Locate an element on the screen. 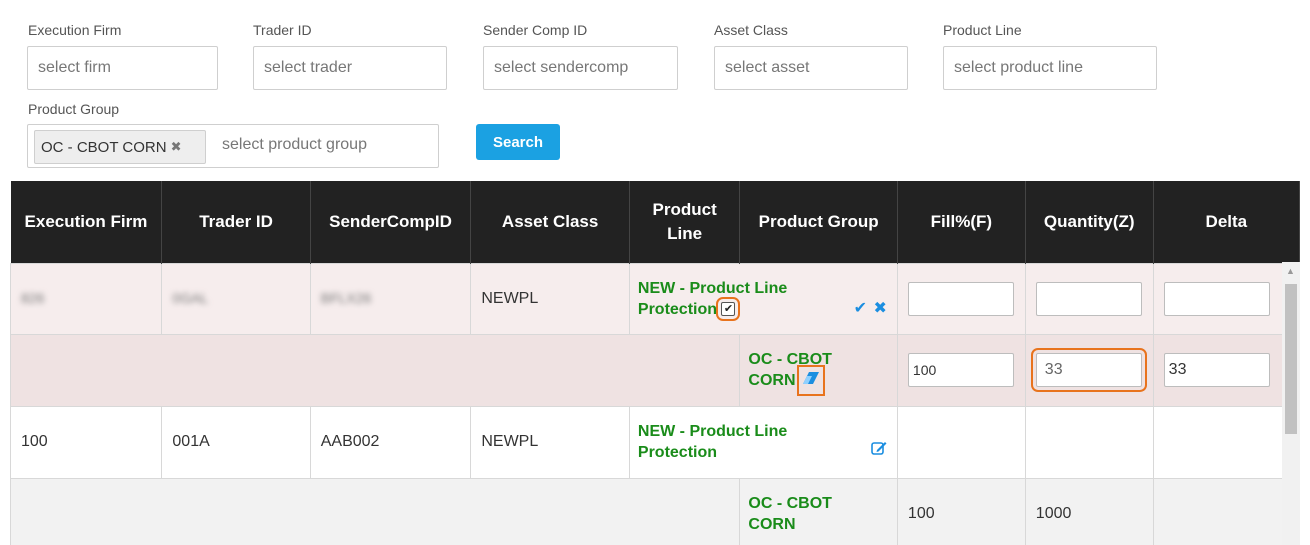 The width and height of the screenshot is (1310, 545). header-fill: Fill%(F) is located at coordinates (961, 222).